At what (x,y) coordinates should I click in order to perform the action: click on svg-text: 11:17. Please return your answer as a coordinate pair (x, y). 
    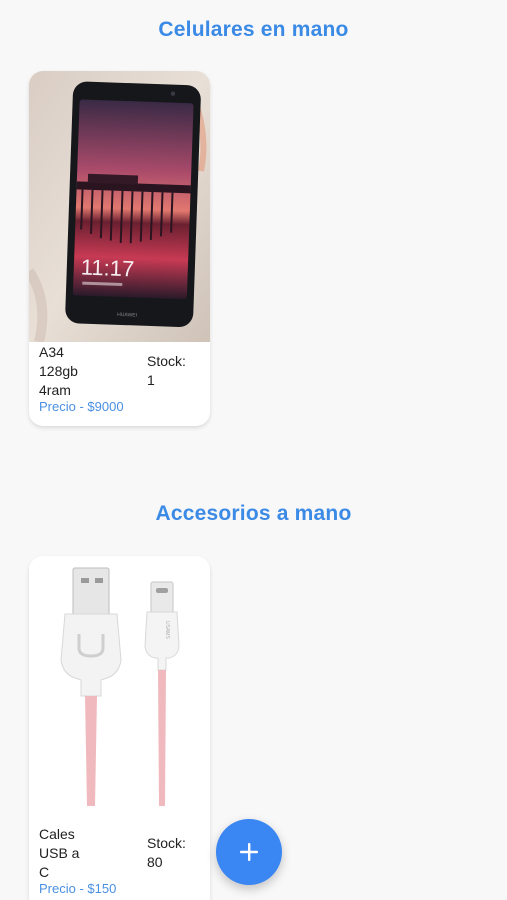
    Looking at the image, I should click on (107, 268).